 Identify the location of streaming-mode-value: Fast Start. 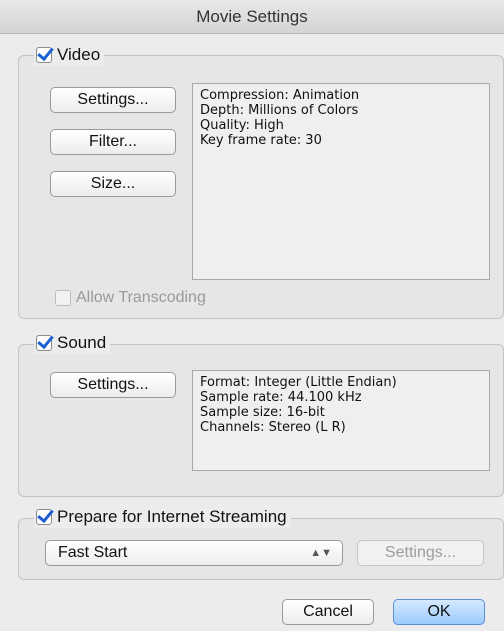
(93, 552).